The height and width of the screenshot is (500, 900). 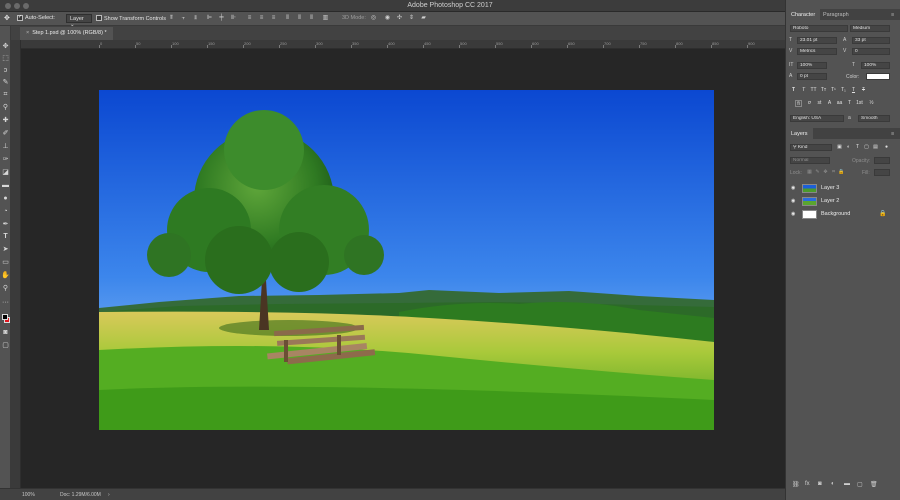 What do you see at coordinates (183, 18) in the screenshot?
I see `align-vcenter-icon: ⫟` at bounding box center [183, 18].